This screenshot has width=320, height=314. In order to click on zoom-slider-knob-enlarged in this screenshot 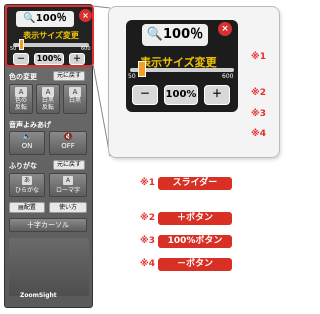, I will do `click(142, 69)`.